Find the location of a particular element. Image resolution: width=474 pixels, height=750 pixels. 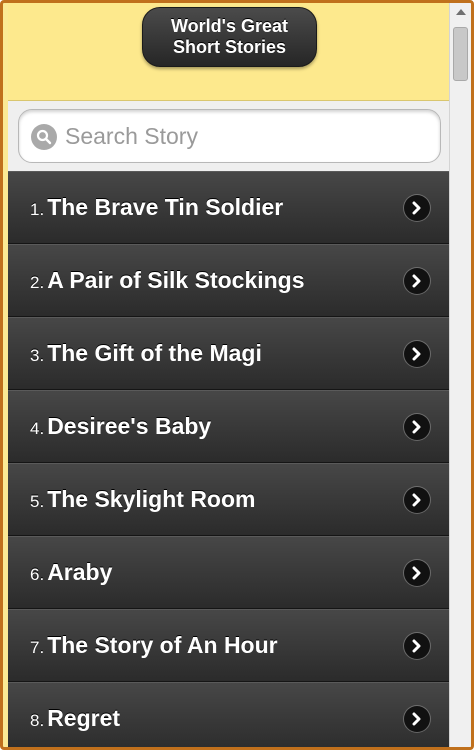

scroll-up-arrow-icon is located at coordinates (461, 12).